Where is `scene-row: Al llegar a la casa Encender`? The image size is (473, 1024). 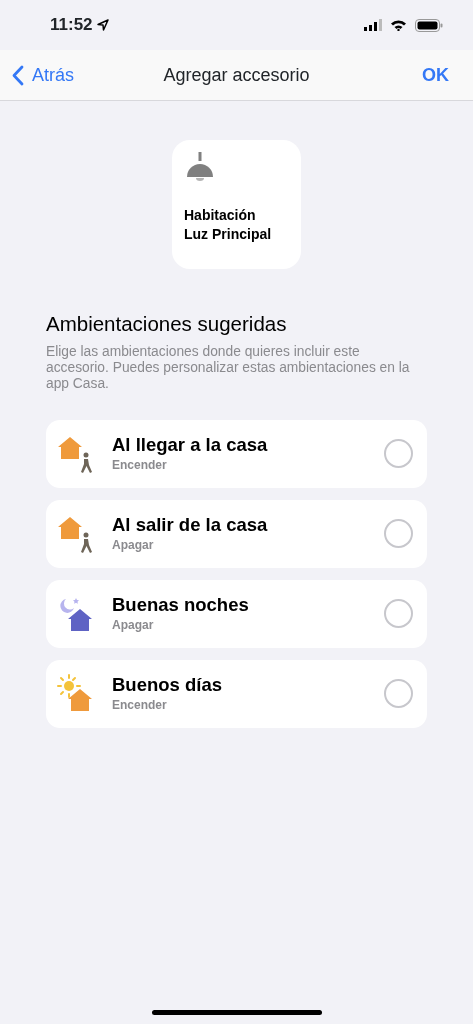
scene-row: Al llegar a la casa Encender is located at coordinates (236, 453).